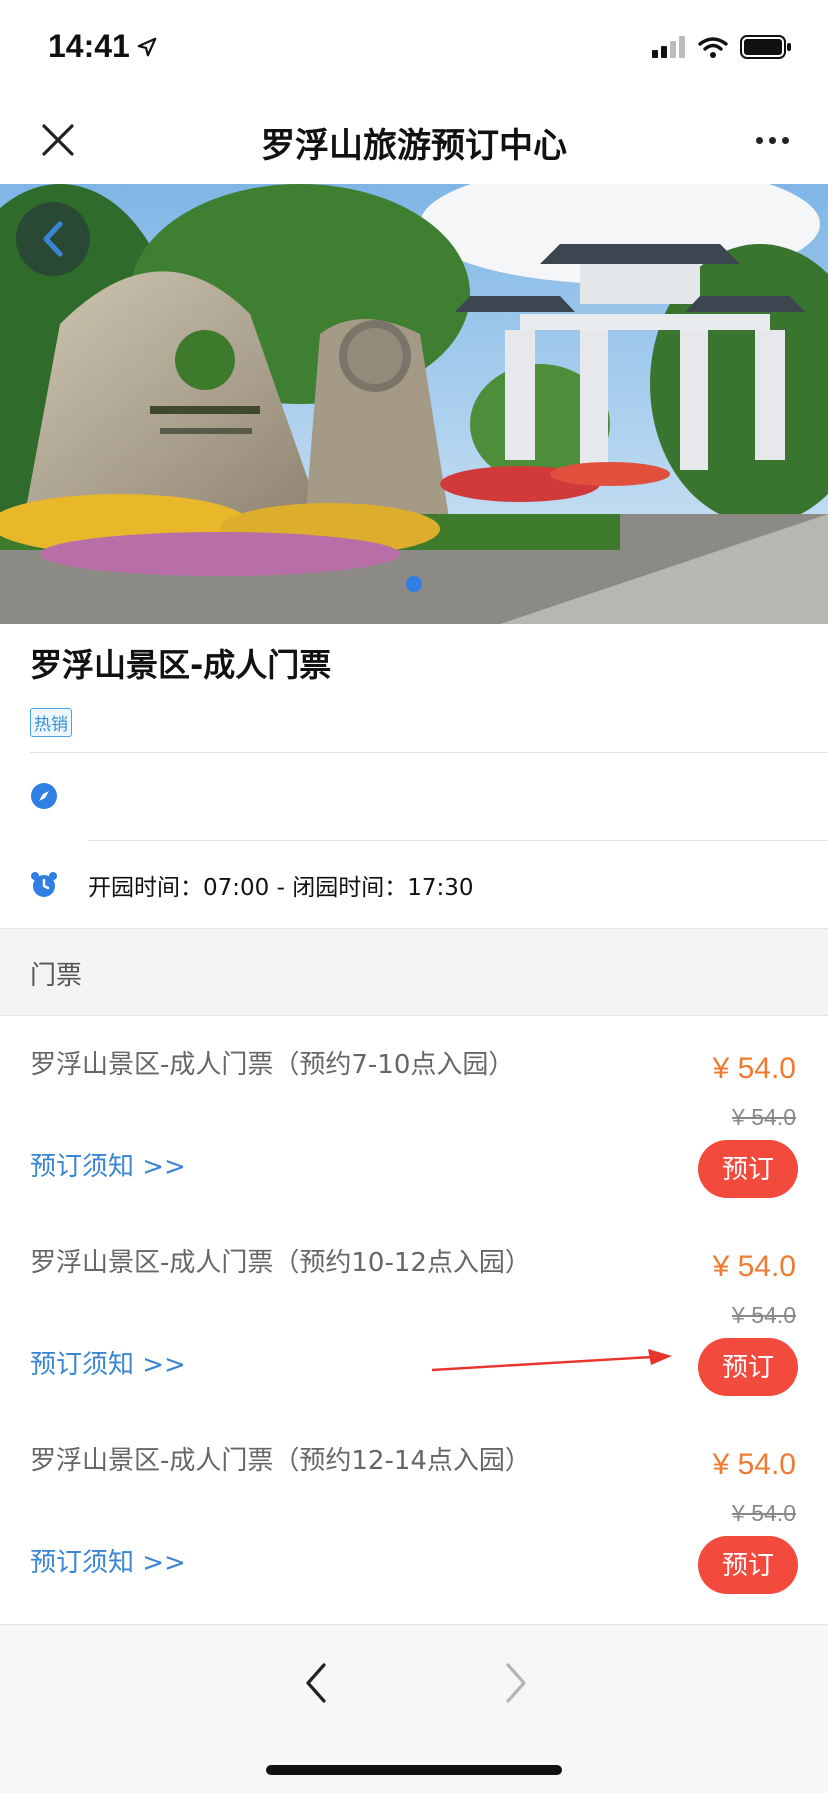 This screenshot has width=828, height=1793. I want to click on hours-row: 开园时间：07:00 - 闭园时间：17:30, so click(252, 885).